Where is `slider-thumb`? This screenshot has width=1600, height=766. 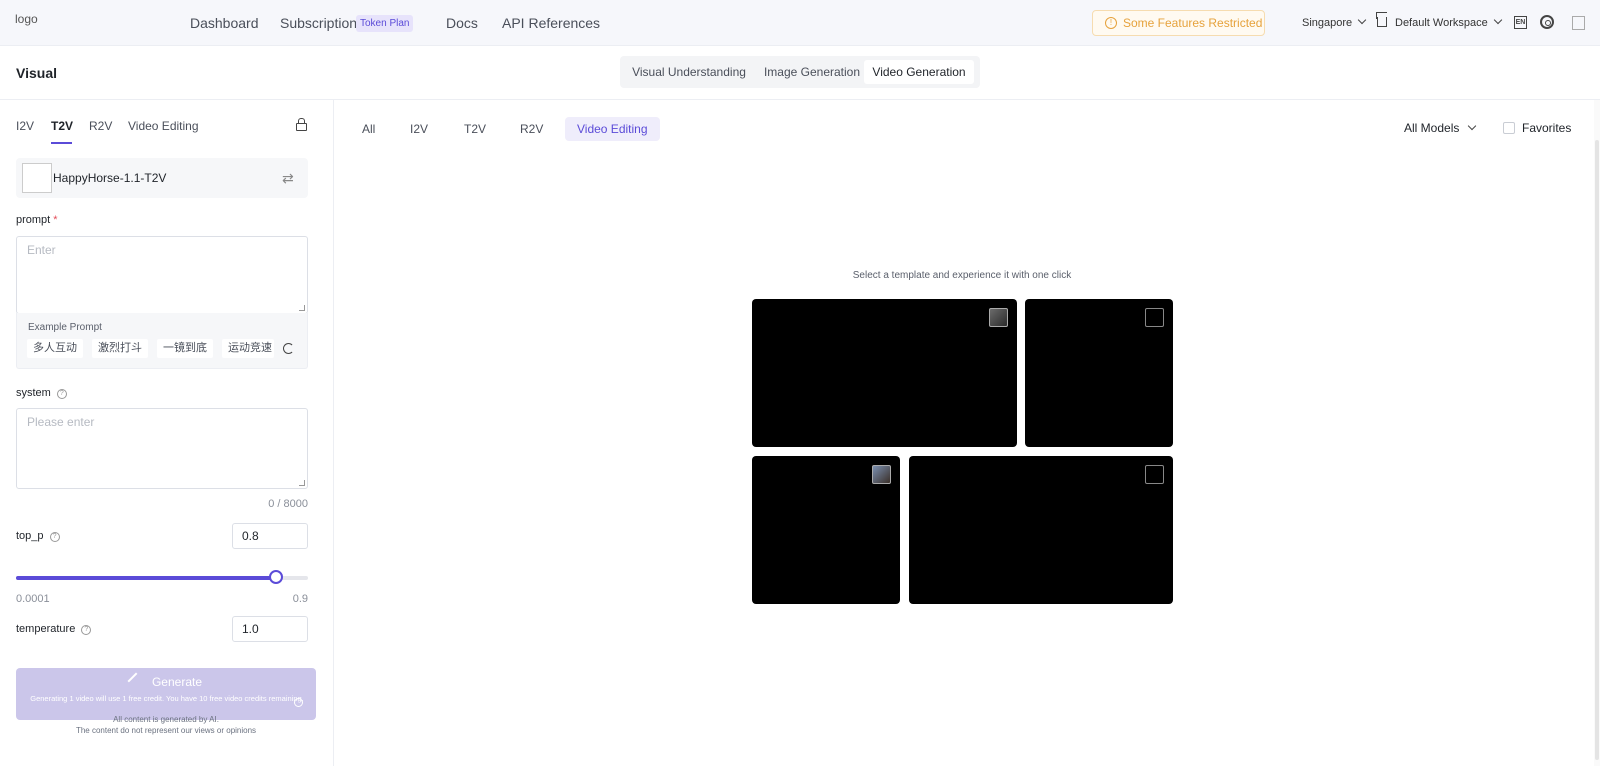 slider-thumb is located at coordinates (275, 577).